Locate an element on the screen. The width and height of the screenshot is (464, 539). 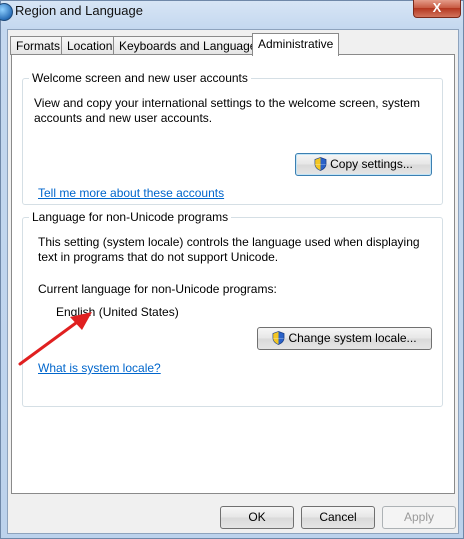
welcome-more-info-link: Tell me more about these accounts is located at coordinates (131, 193).